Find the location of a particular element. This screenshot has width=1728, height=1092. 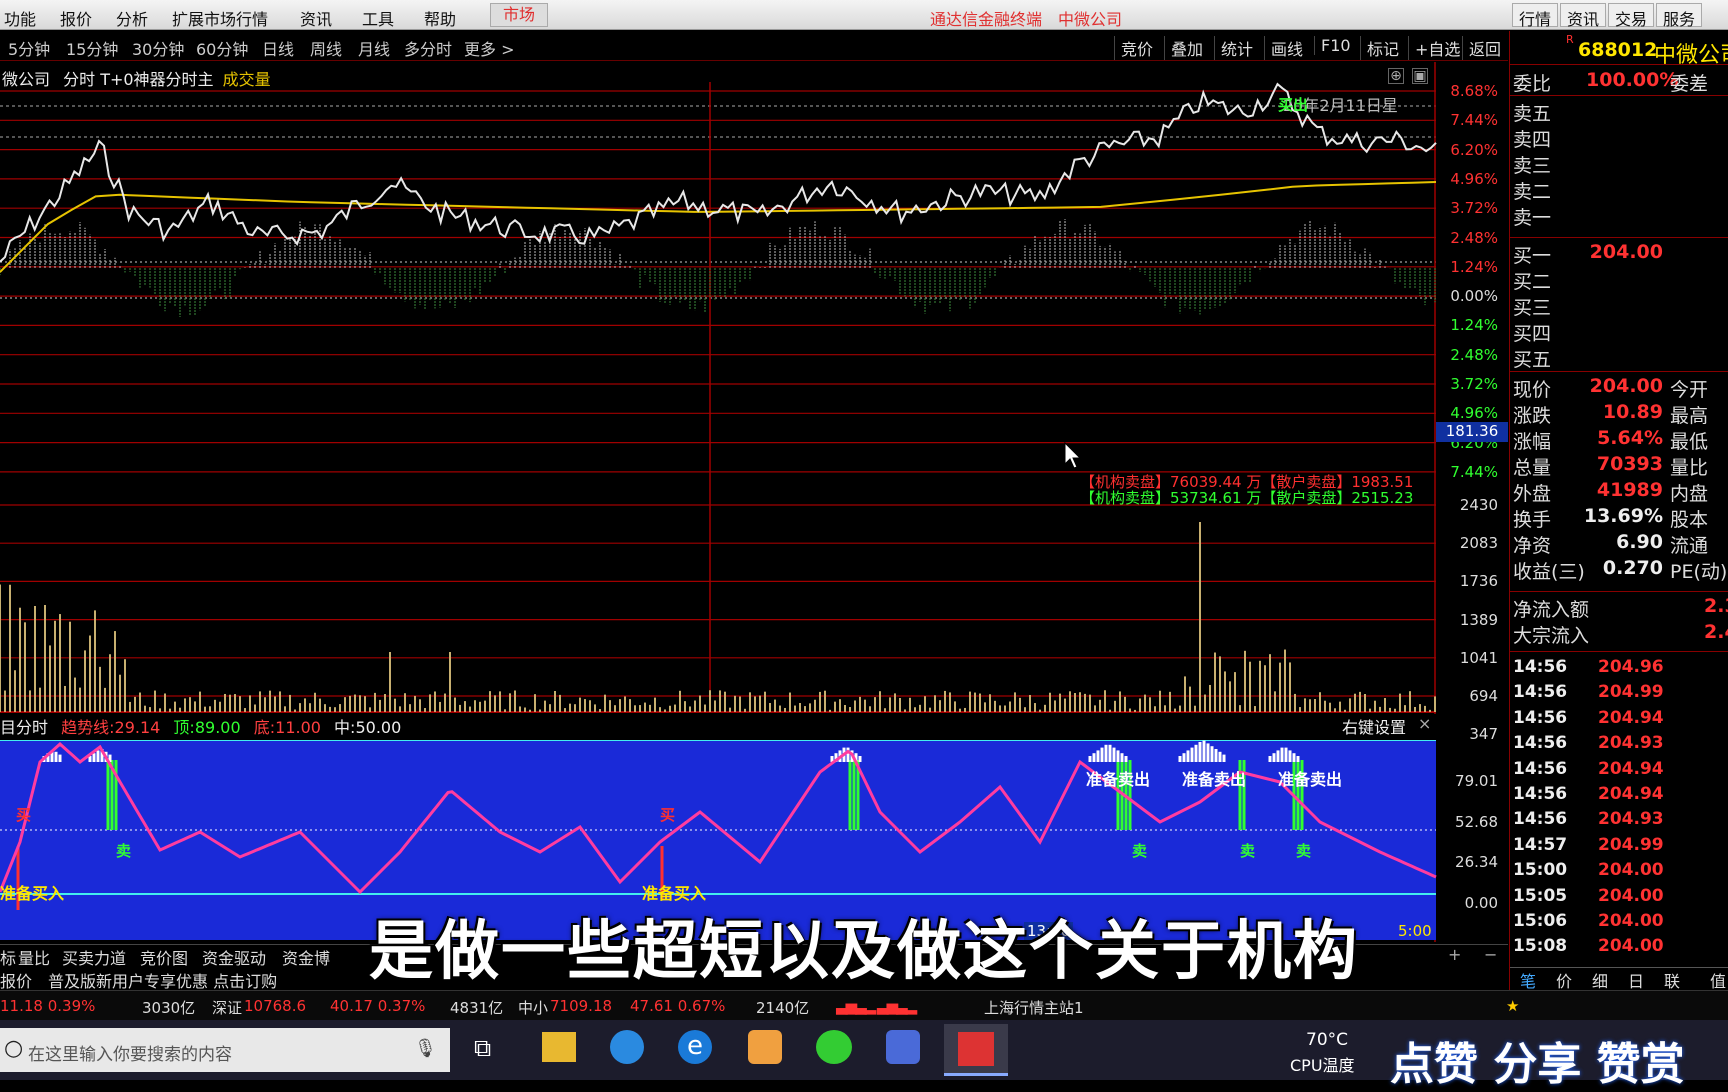

star-icon: ★ is located at coordinates (1512, 1006).